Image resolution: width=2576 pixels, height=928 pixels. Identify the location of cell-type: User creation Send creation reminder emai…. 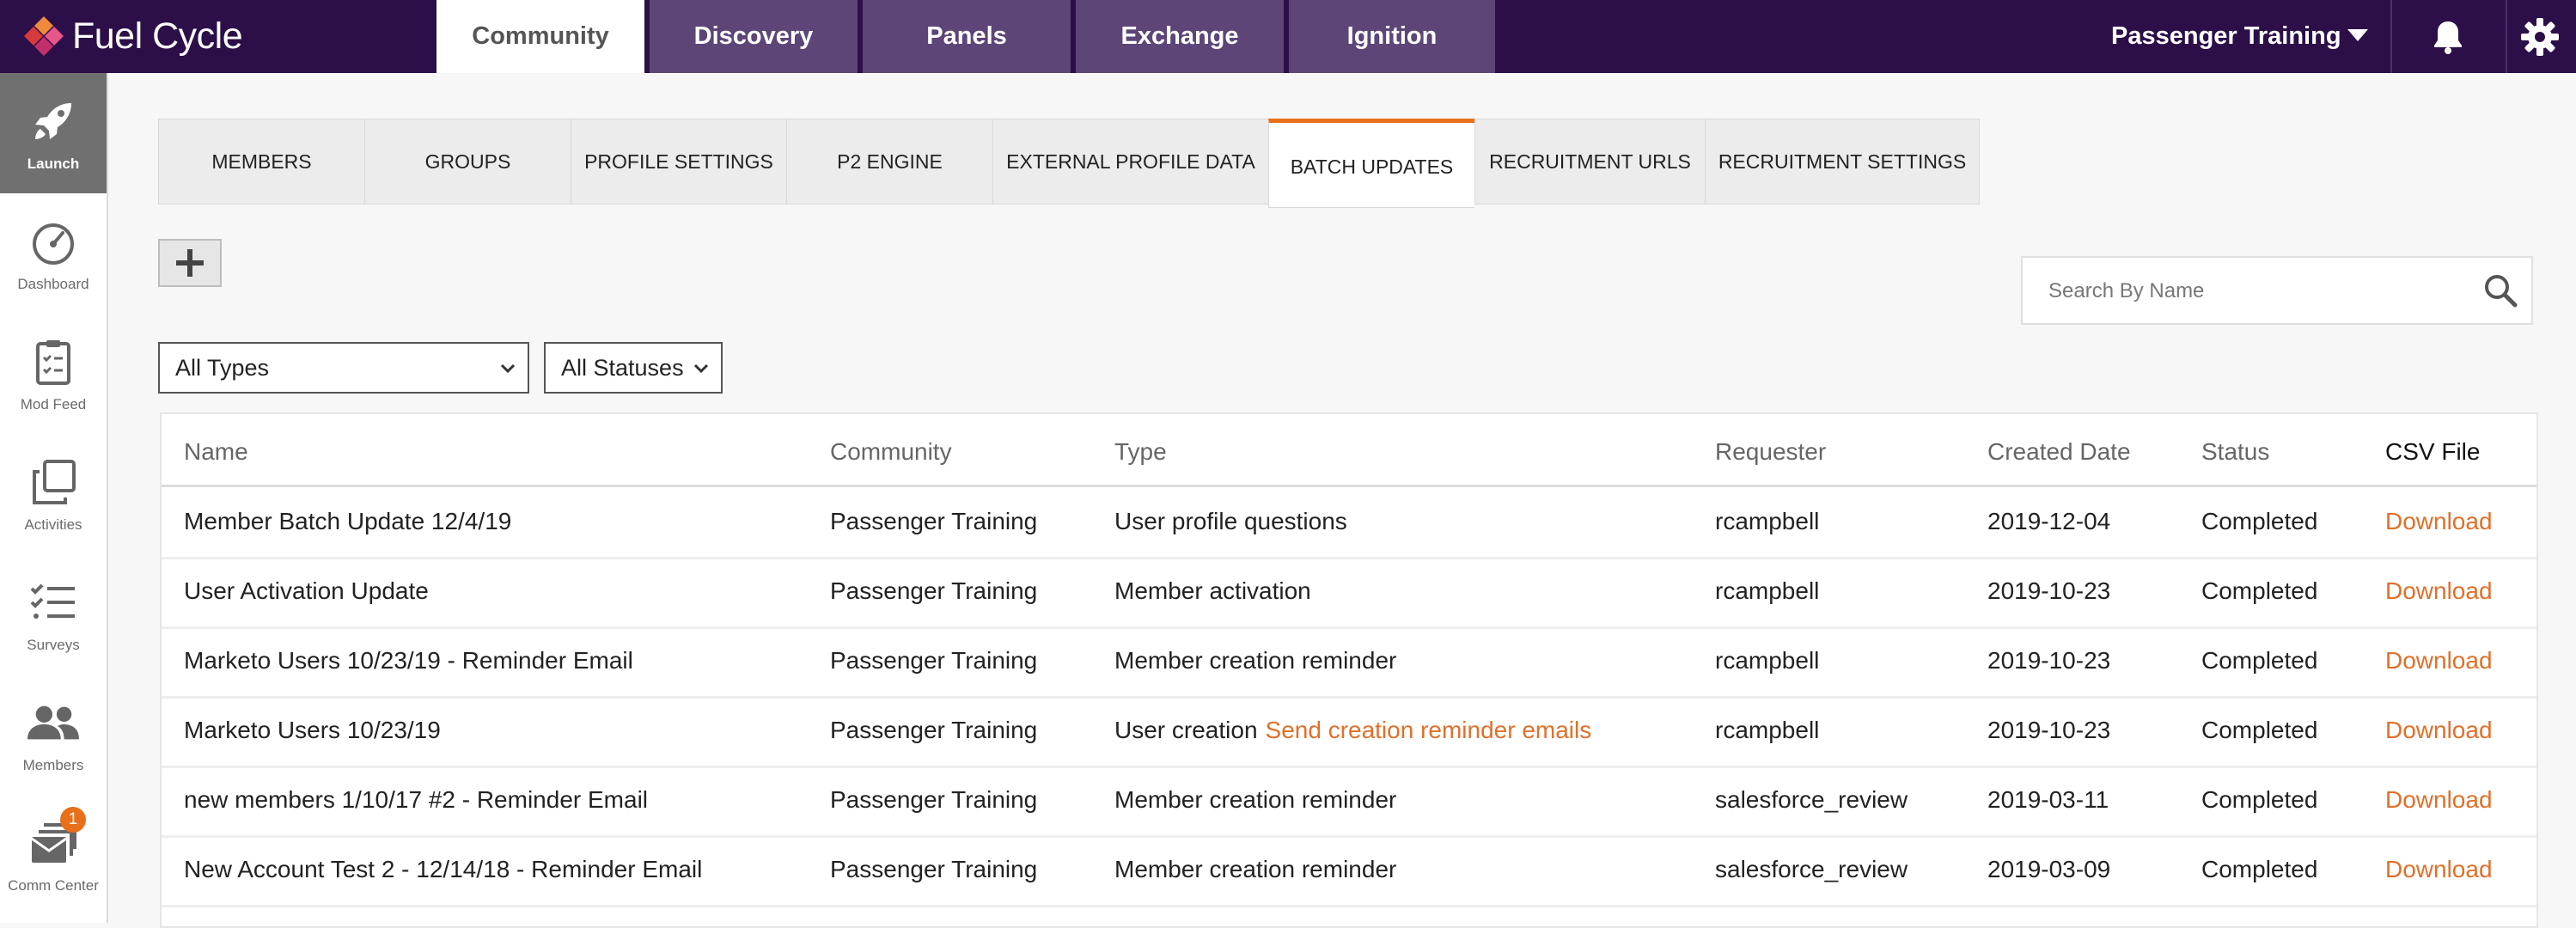
(1352, 730).